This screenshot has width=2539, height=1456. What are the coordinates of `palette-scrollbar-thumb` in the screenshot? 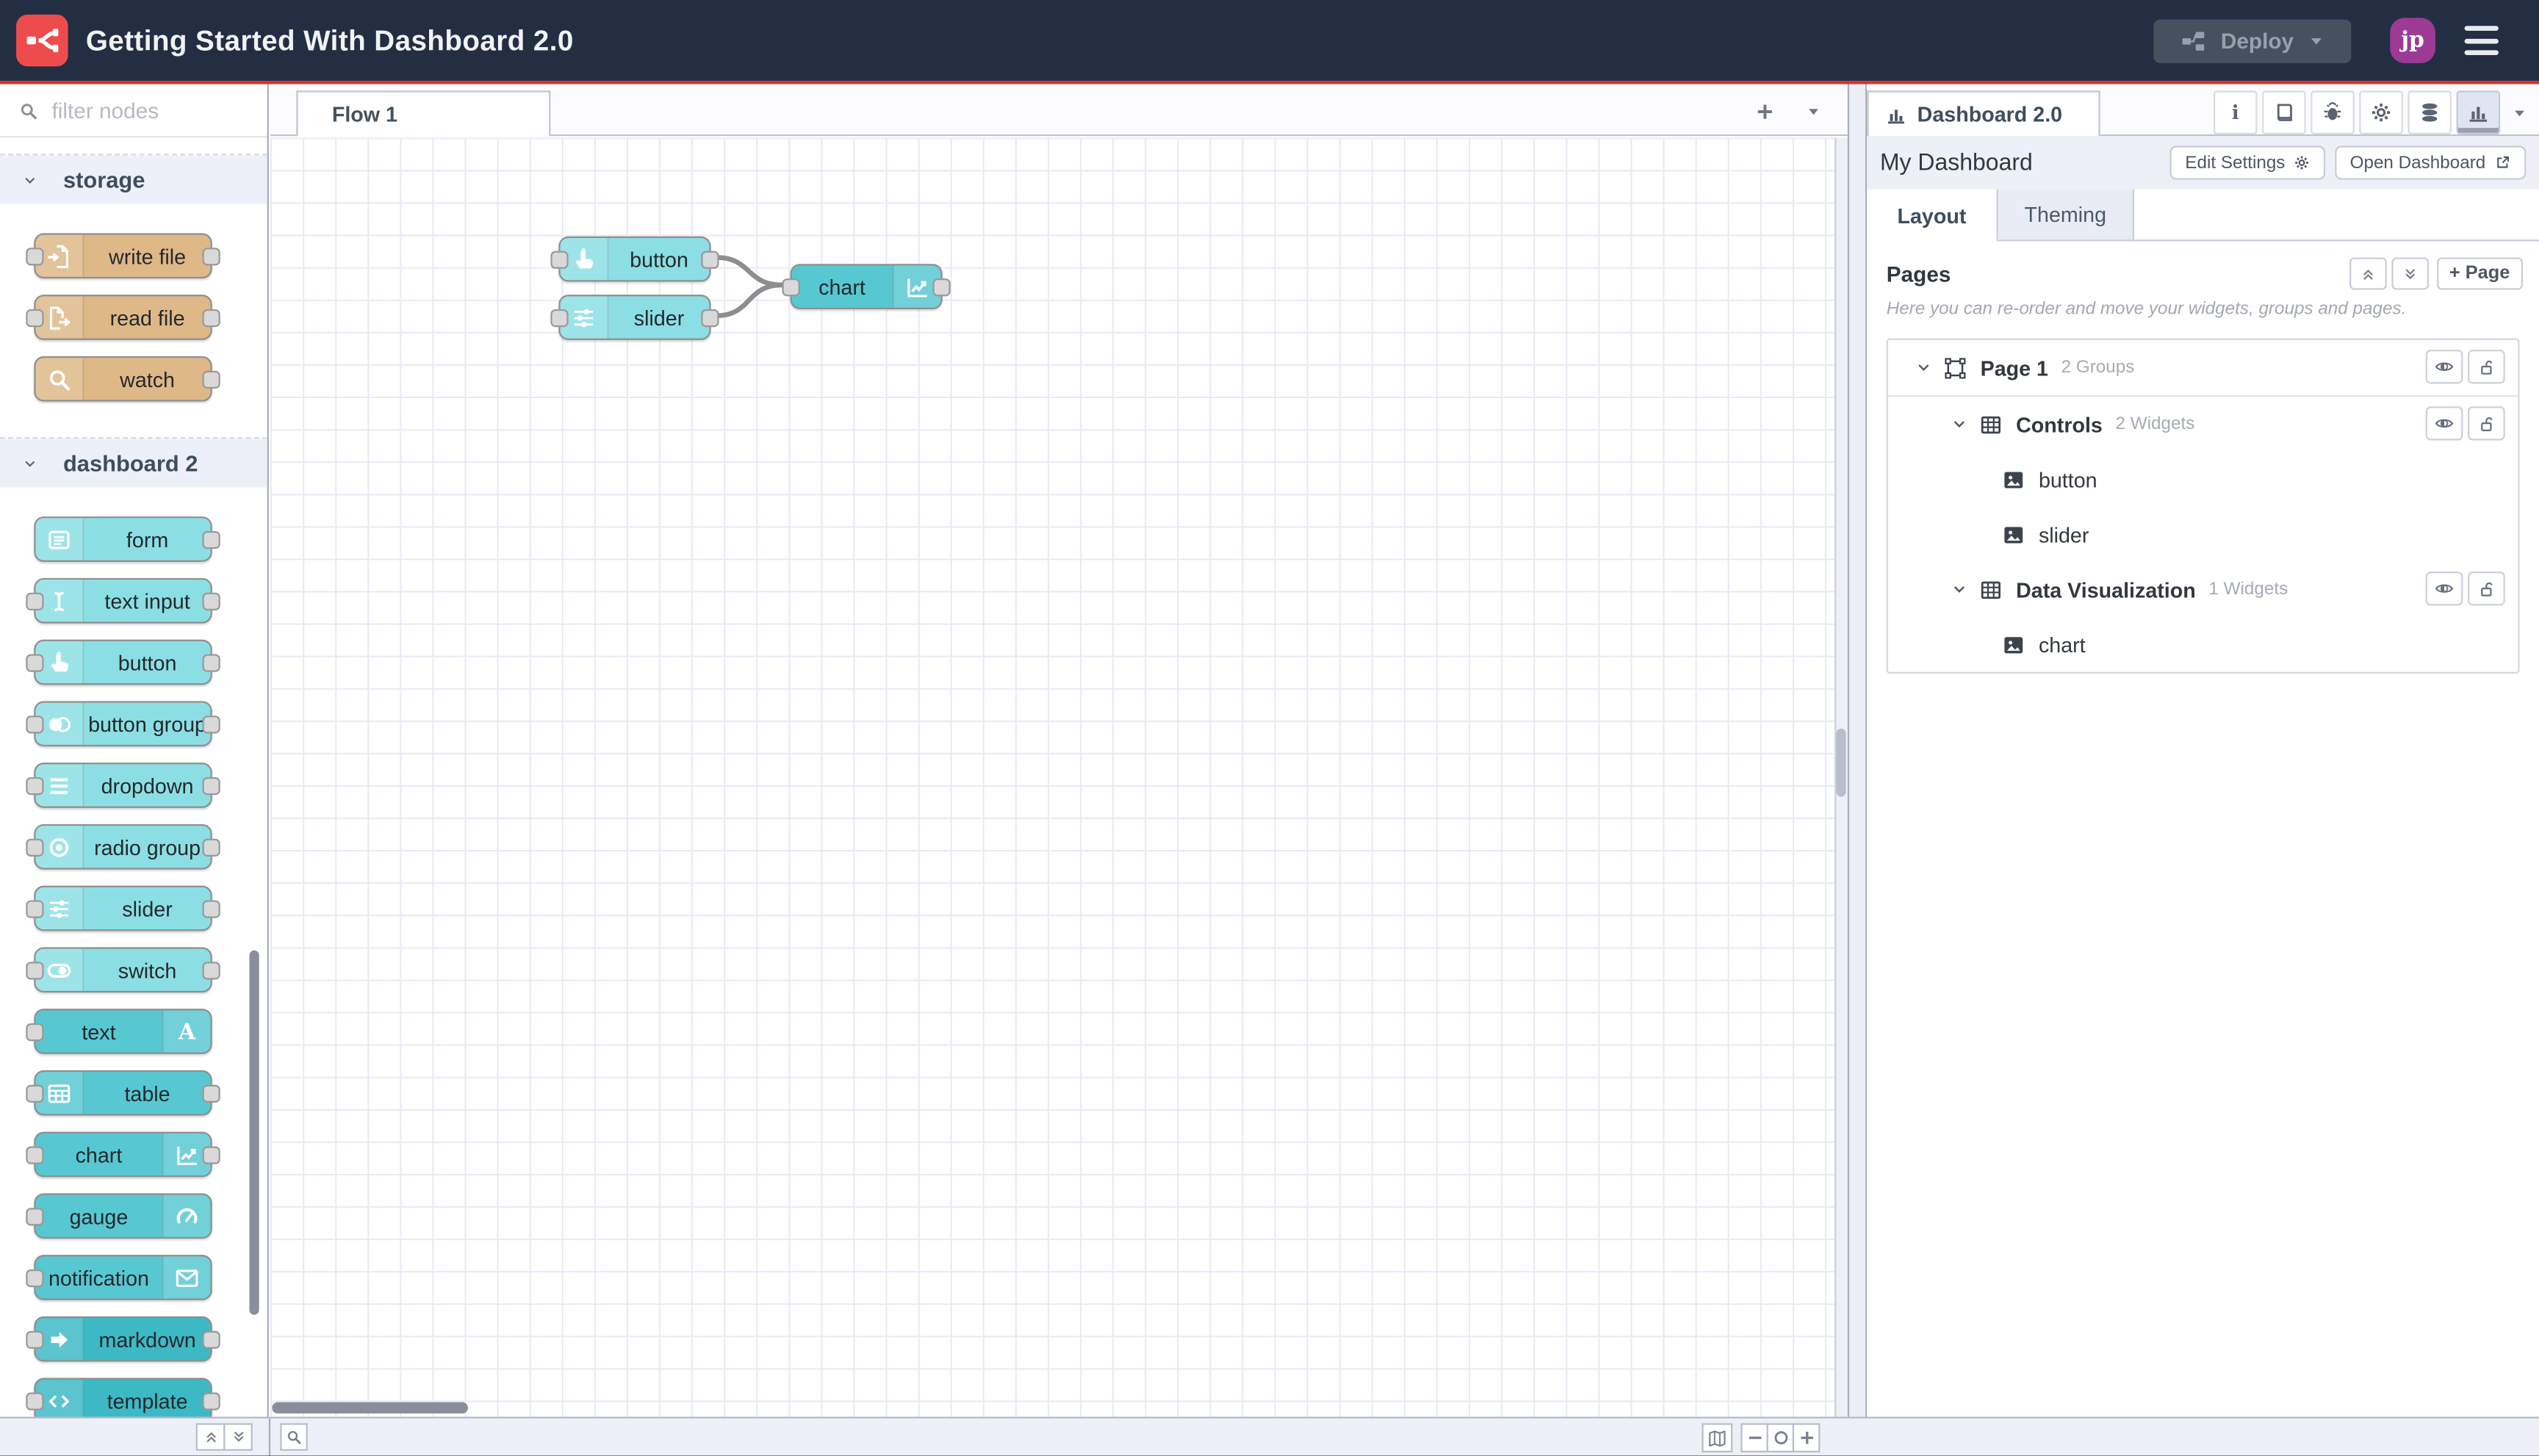 It's located at (254, 1132).